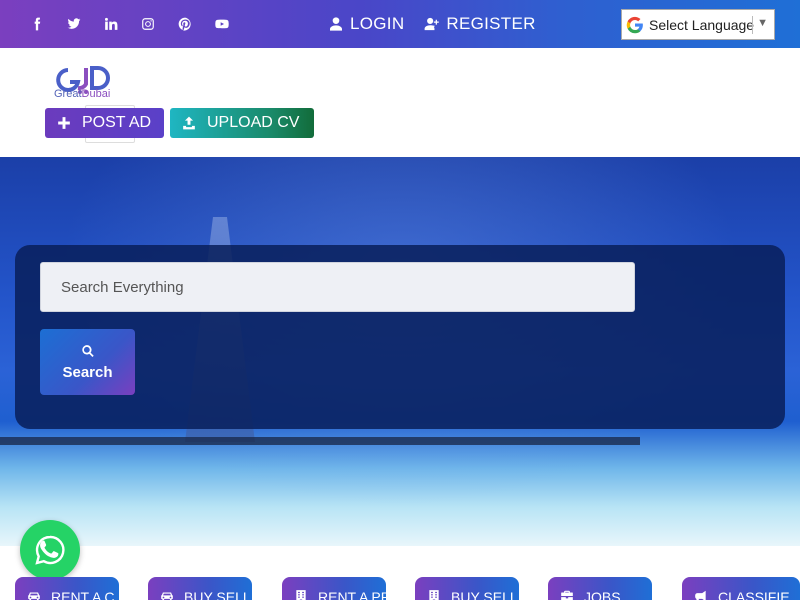  Describe the element at coordinates (87, 372) in the screenshot. I see `search-button-label: Search` at that location.